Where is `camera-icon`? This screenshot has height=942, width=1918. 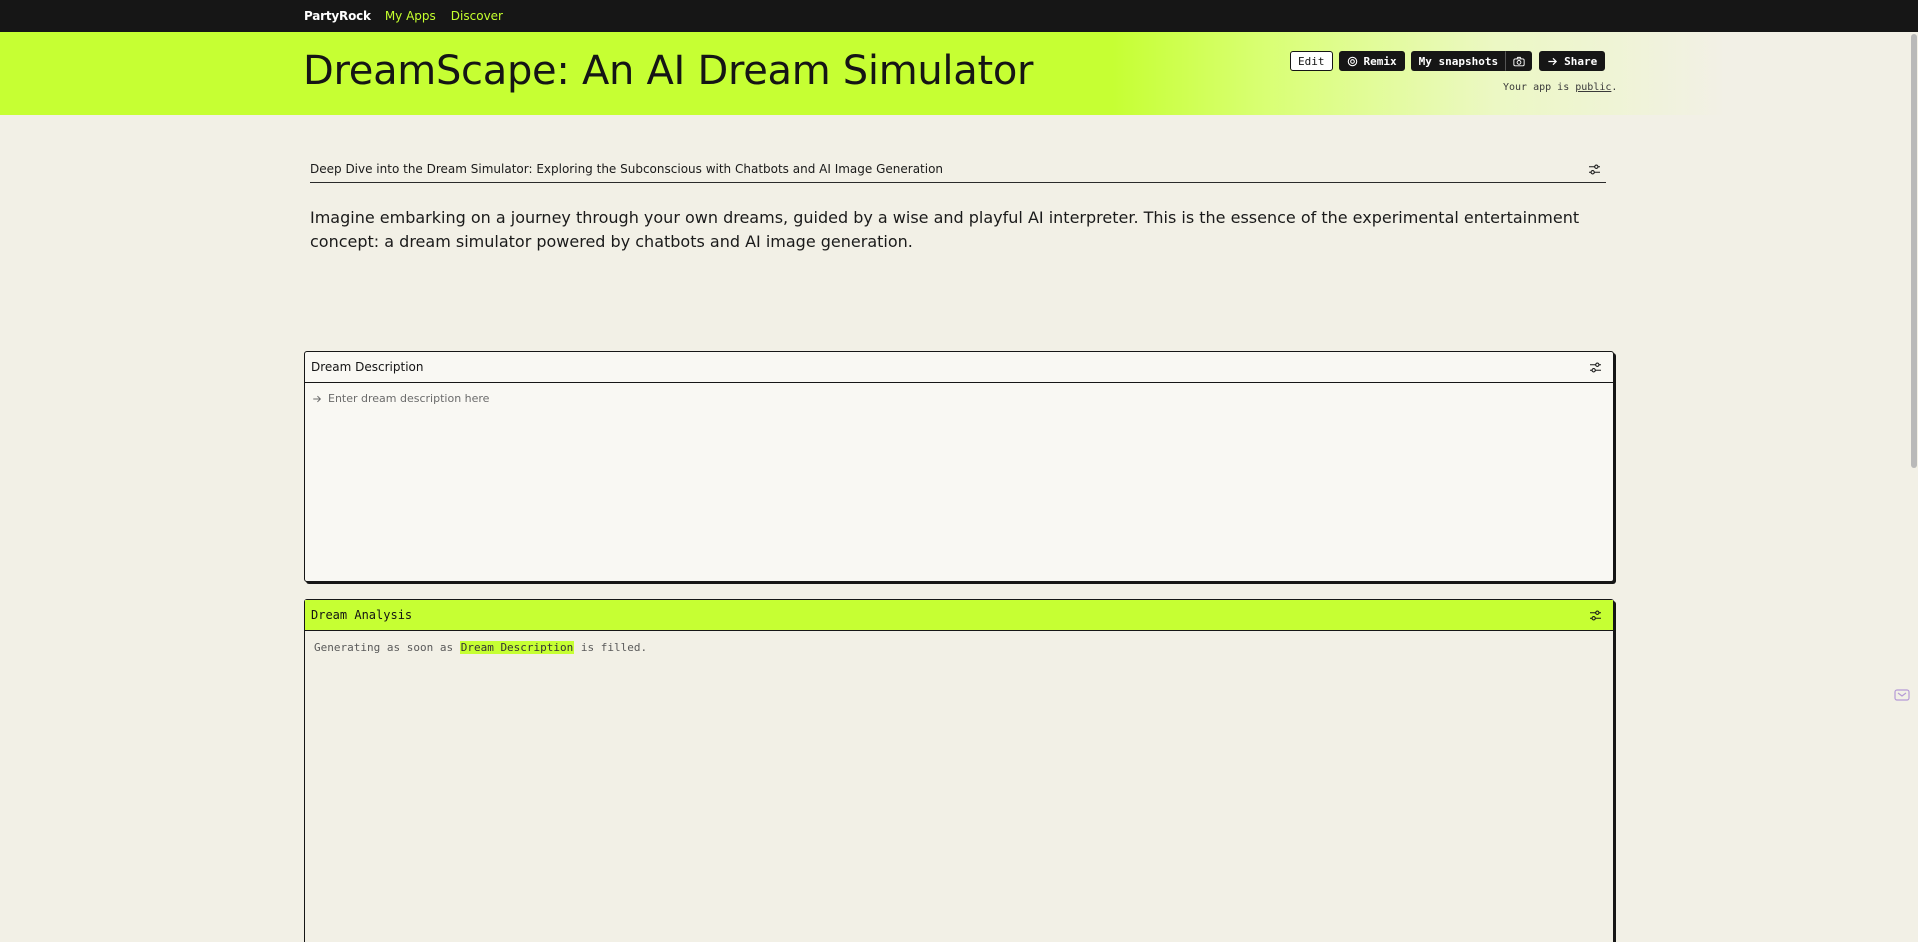
camera-icon is located at coordinates (1519, 61).